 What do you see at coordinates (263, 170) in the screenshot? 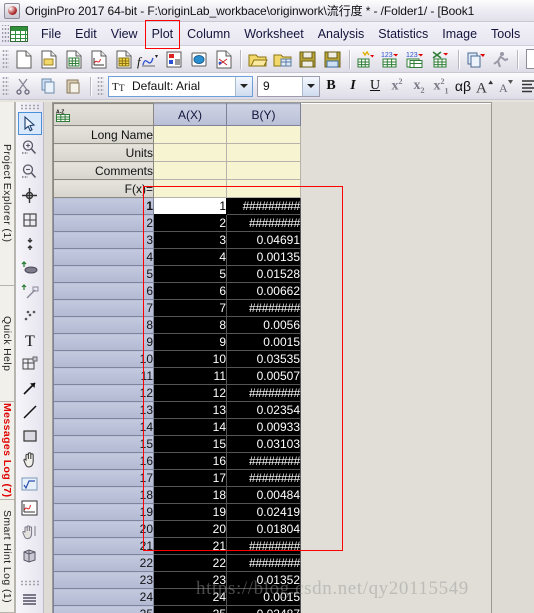
I see `comments-b-cell` at bounding box center [263, 170].